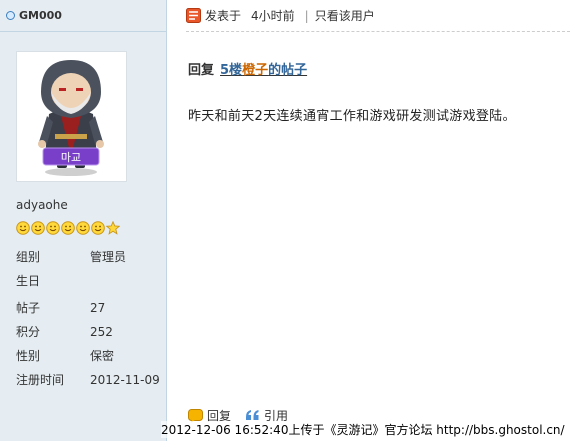  I want to click on info-value-register-date: 2012-11-09, so click(125, 380).